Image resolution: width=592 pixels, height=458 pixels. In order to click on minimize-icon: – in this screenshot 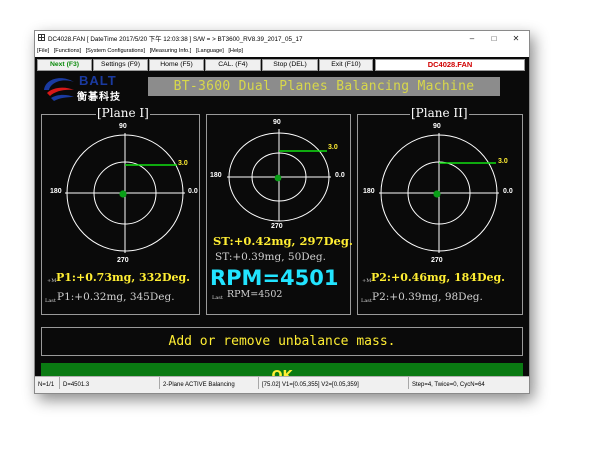, I will do `click(472, 38)`.